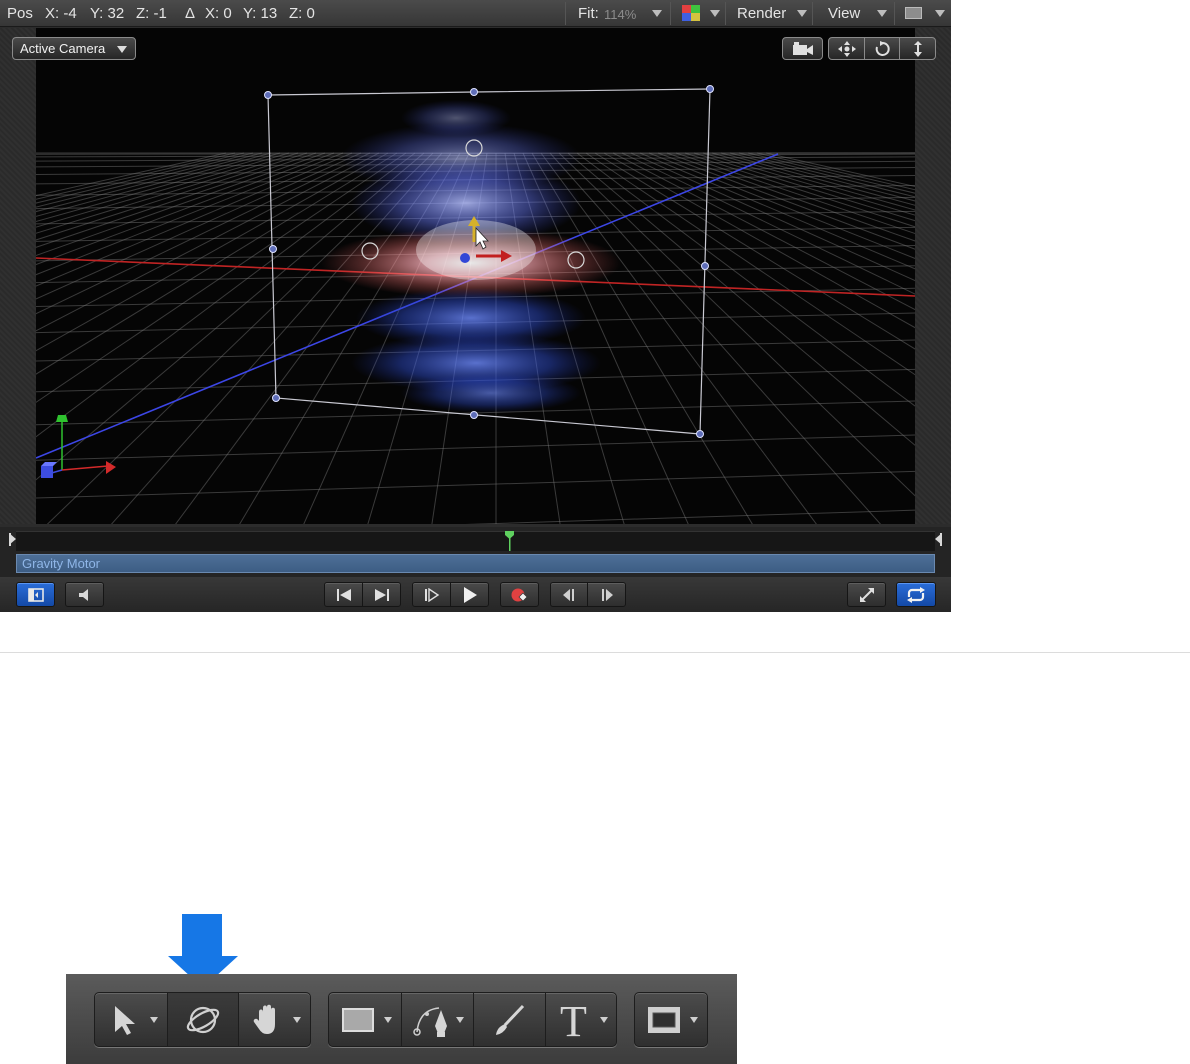 This screenshot has height=1064, width=1190. I want to click on render-menu-label: Render, so click(762, 13).